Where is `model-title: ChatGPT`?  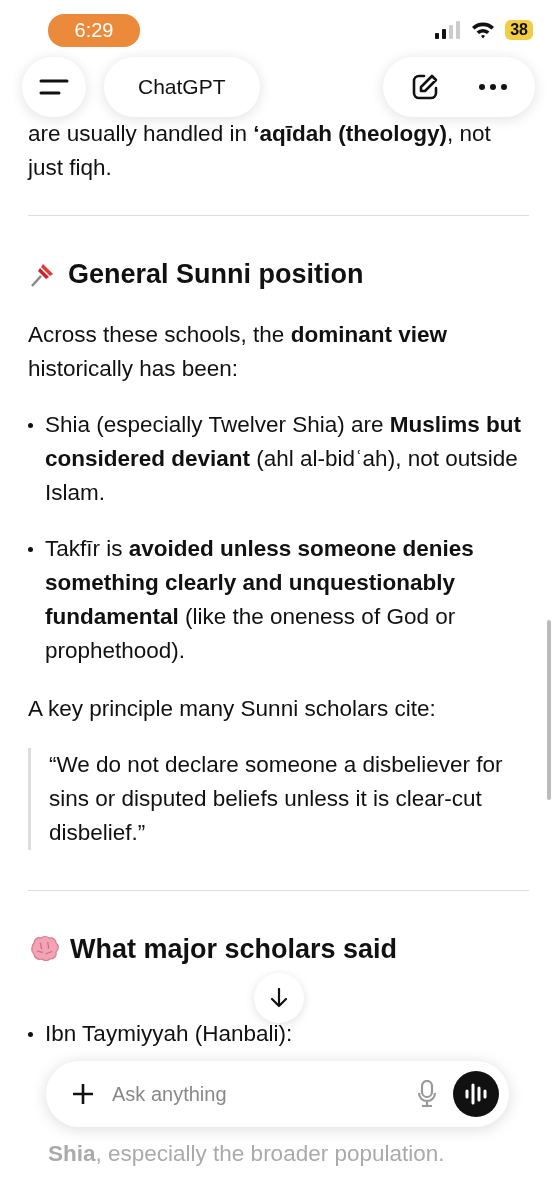
model-title: ChatGPT is located at coordinates (182, 87).